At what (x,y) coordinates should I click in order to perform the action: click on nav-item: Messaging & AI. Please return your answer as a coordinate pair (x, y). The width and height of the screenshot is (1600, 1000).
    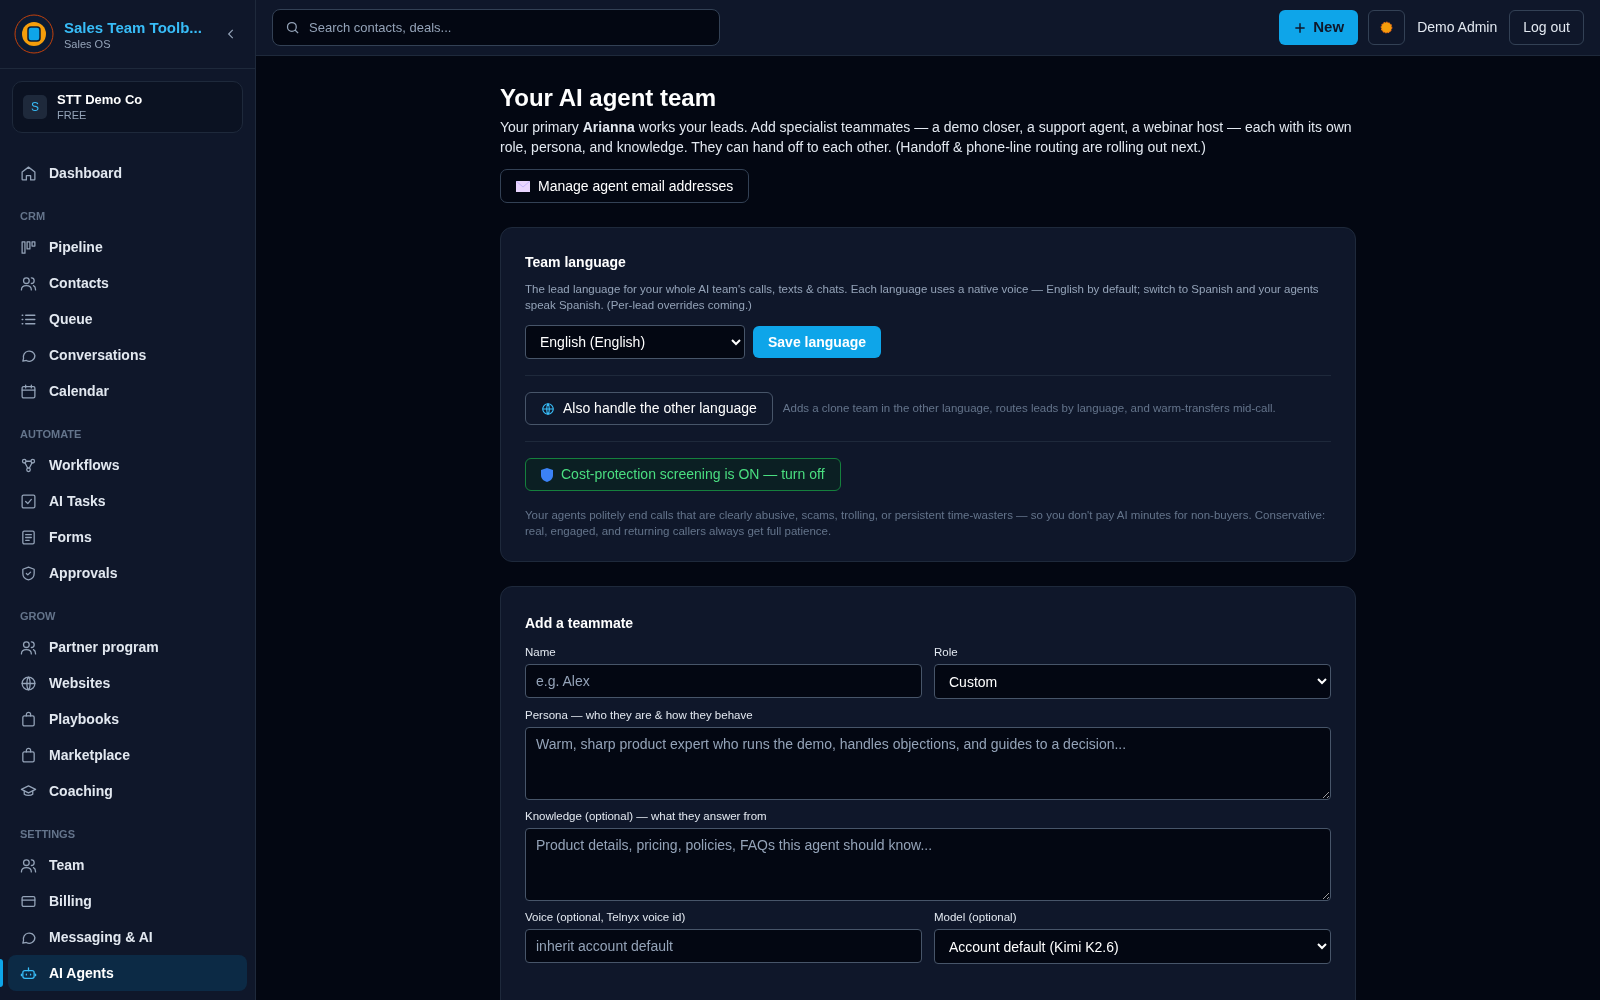
    Looking at the image, I should click on (127, 937).